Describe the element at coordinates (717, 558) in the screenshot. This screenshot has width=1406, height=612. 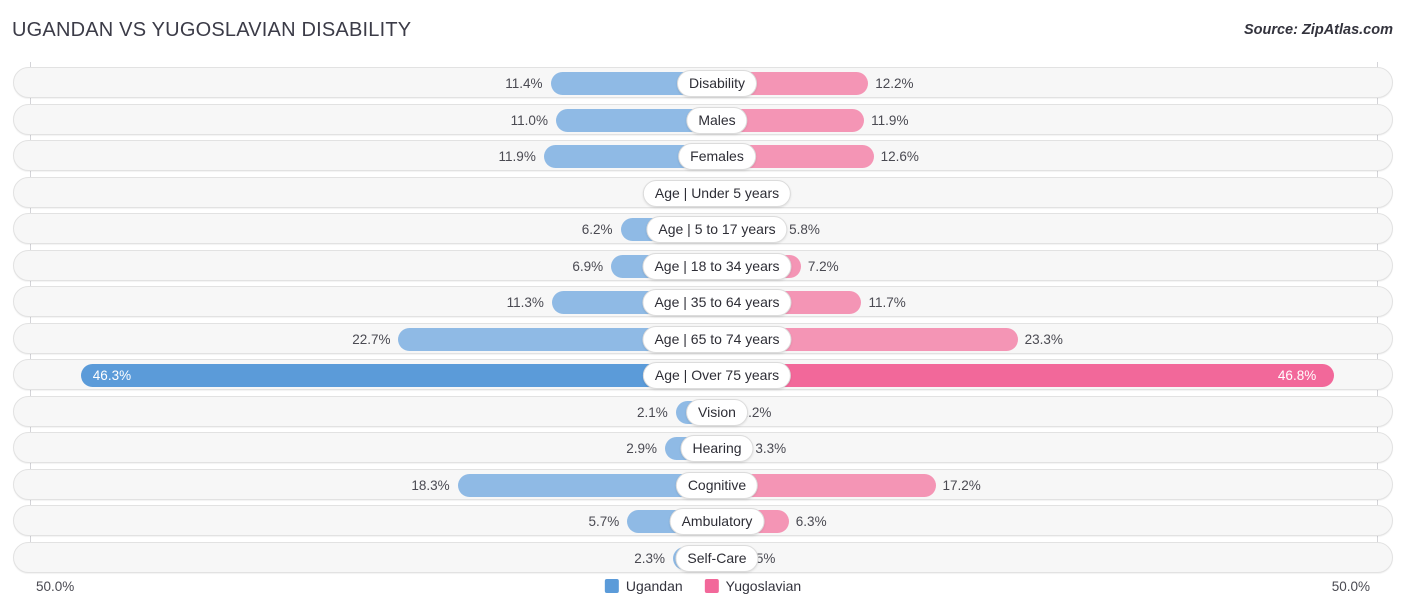
I see `category-label: Self-Care` at that location.